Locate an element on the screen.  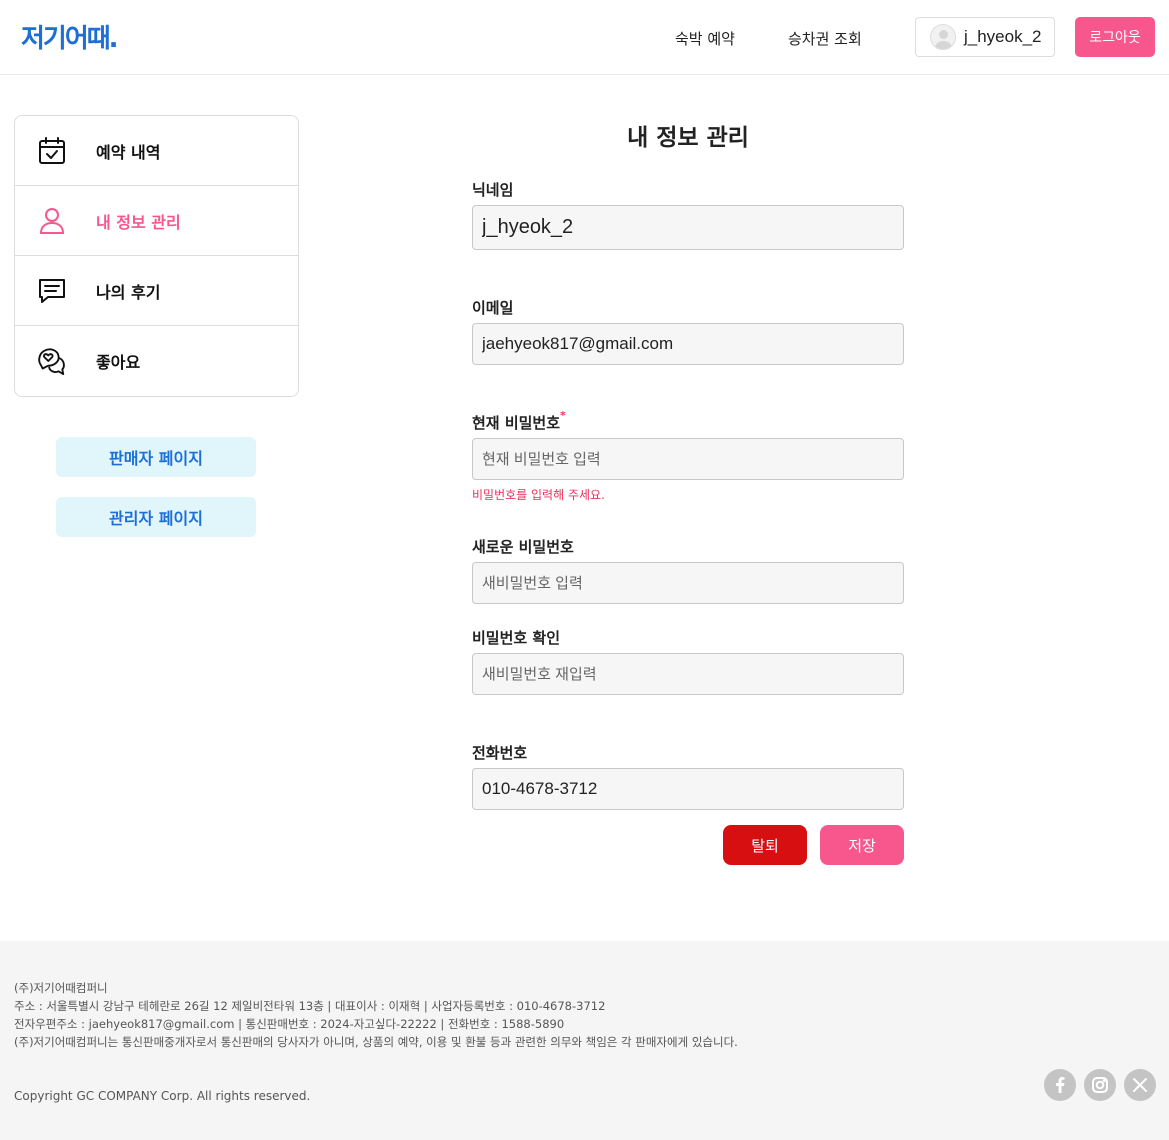
current-password-input is located at coordinates (688, 459).